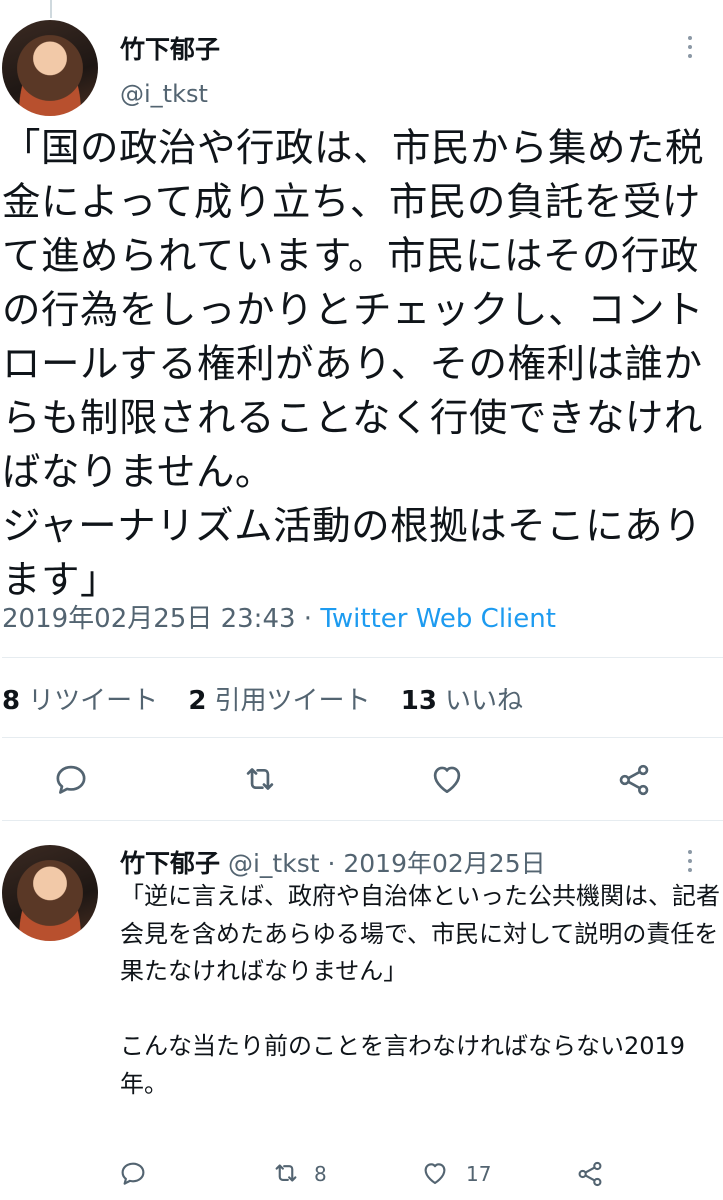 The width and height of the screenshot is (723, 1200). What do you see at coordinates (93, 701) in the screenshot?
I see `retweets-label: リツイート` at bounding box center [93, 701].